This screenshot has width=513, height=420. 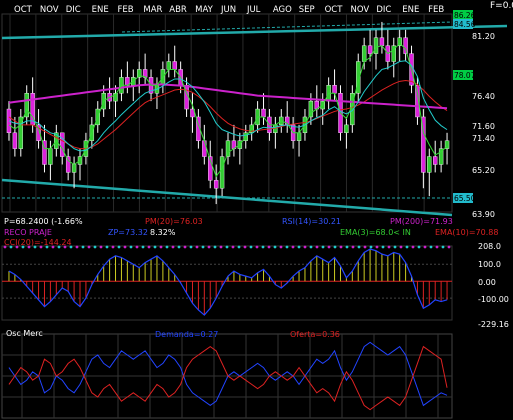 I want to click on info-label-row2: EMA(3)=68.0< IN, so click(x=375, y=232).